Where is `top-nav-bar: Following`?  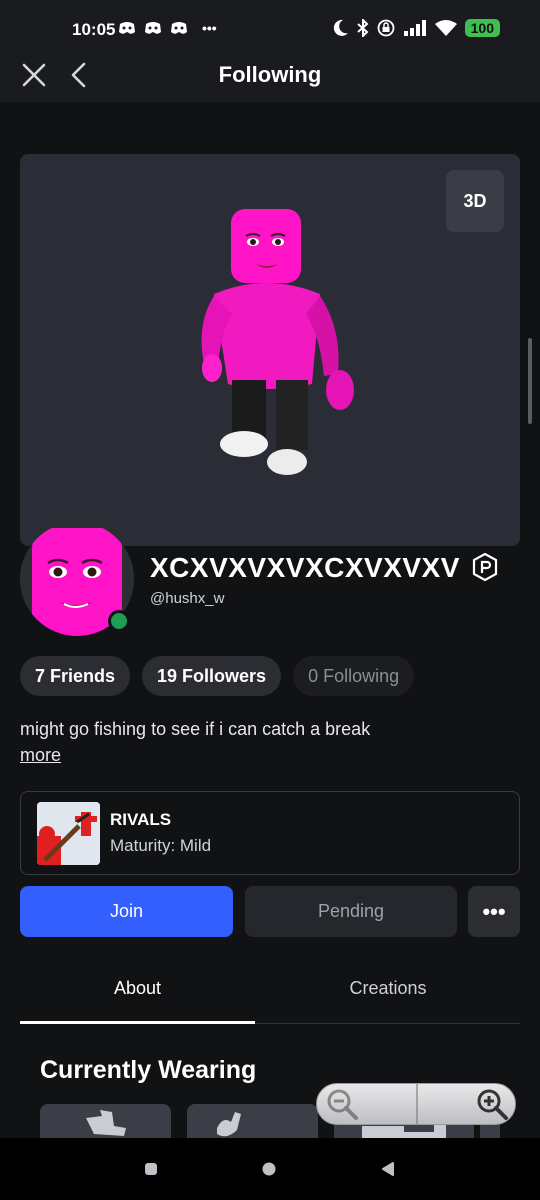
top-nav-bar: Following is located at coordinates (270, 75).